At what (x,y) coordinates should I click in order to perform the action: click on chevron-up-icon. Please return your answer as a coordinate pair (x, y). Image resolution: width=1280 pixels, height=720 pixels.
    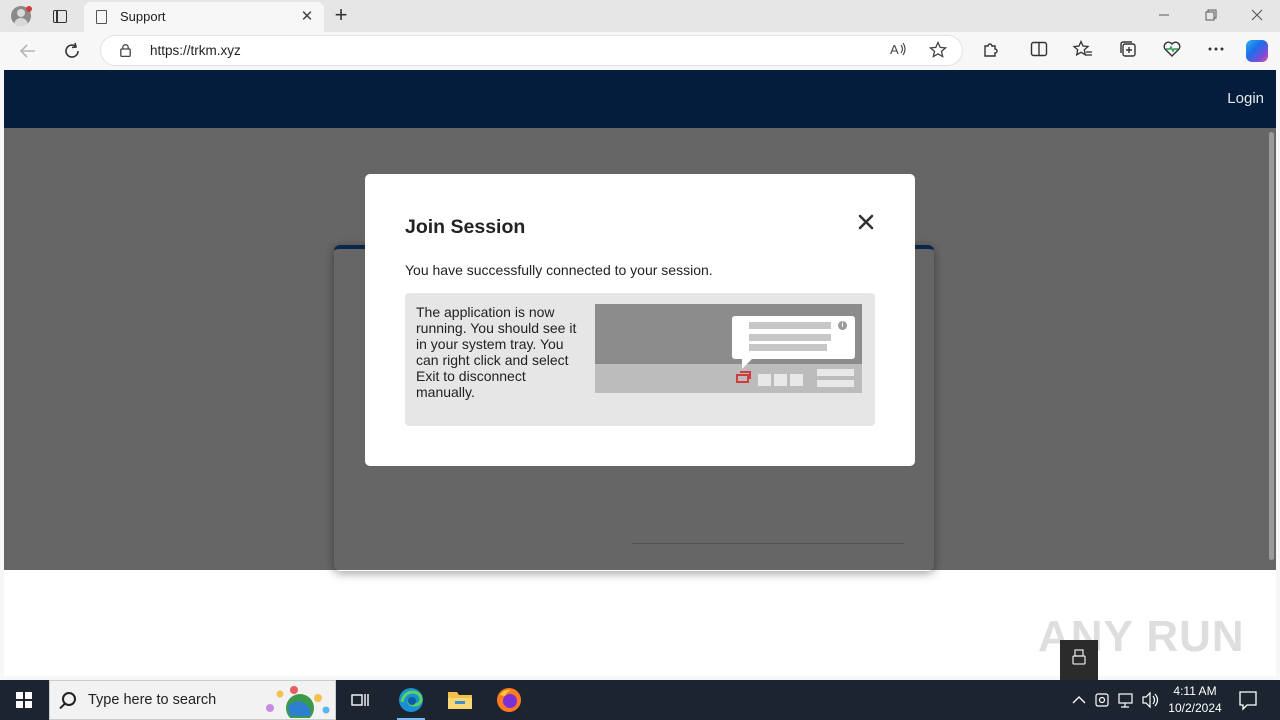
    Looking at the image, I should click on (1079, 700).